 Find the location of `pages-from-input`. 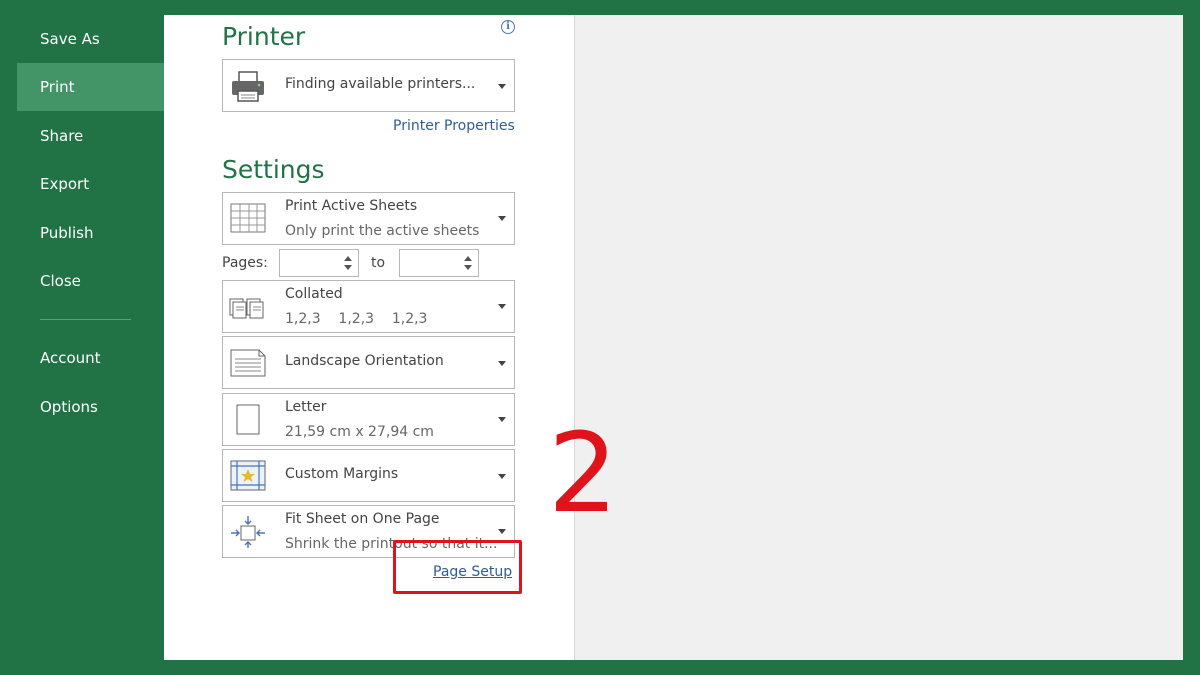

pages-from-input is located at coordinates (310, 263).